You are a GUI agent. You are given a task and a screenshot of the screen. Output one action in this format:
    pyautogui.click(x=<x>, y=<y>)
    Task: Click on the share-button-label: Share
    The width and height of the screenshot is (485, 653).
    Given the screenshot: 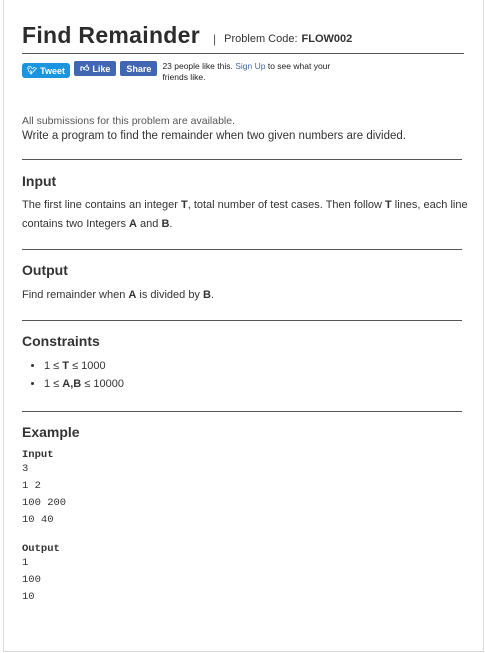 What is the action you would take?
    pyautogui.click(x=139, y=68)
    